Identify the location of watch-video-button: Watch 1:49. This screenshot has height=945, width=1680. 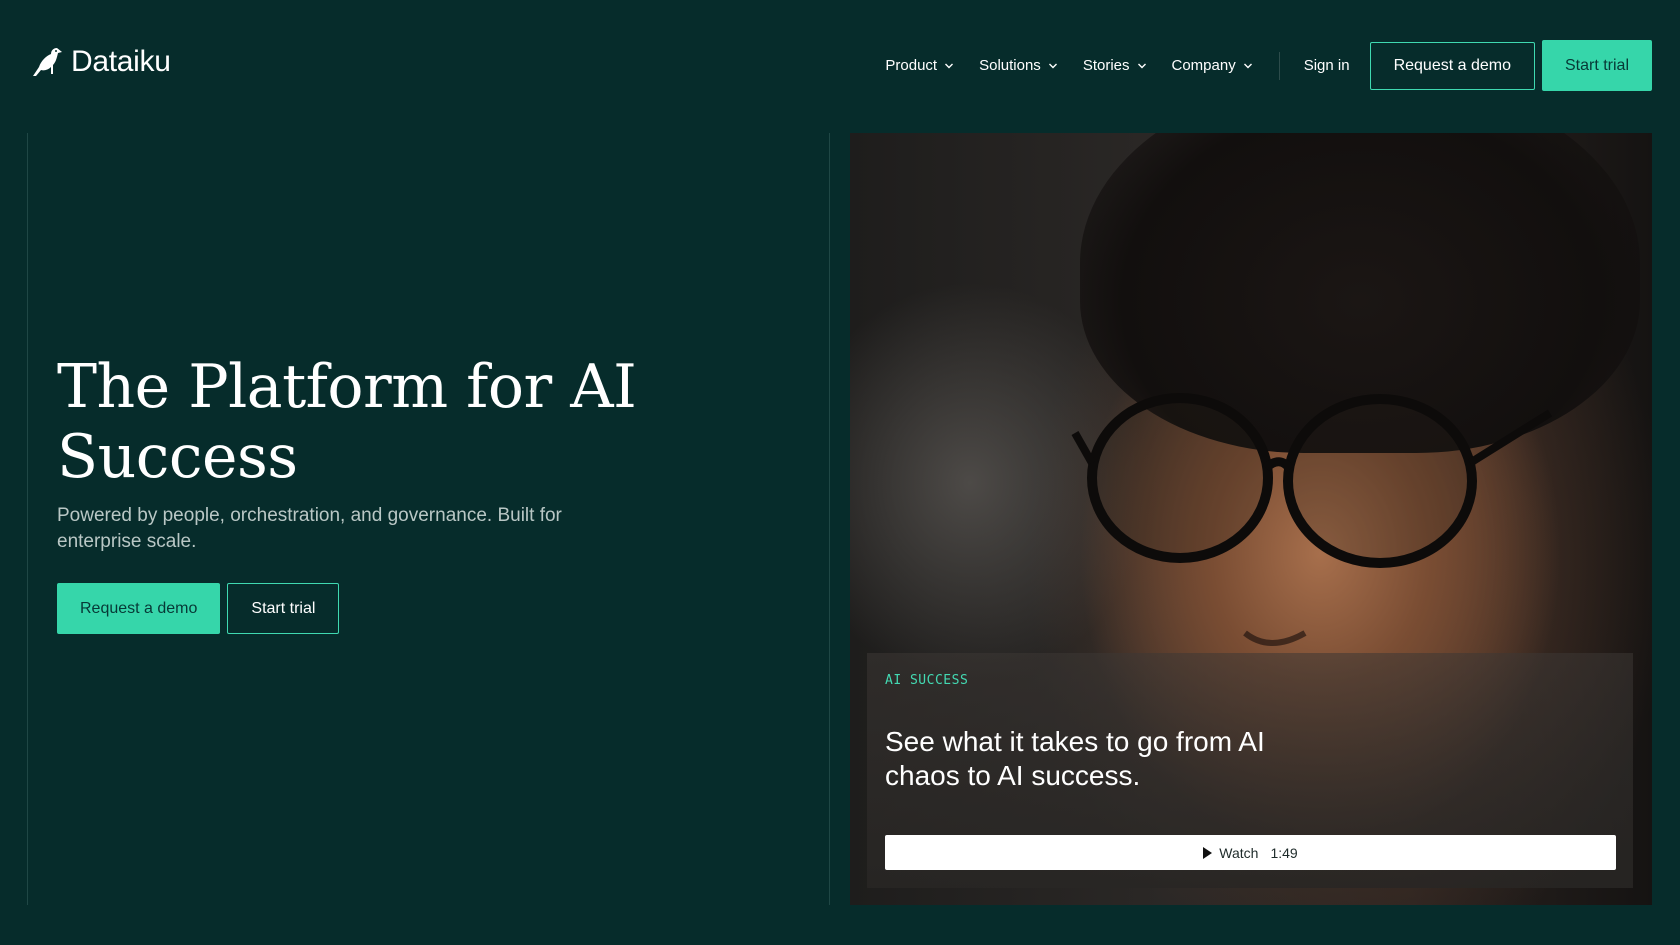
(1250, 852).